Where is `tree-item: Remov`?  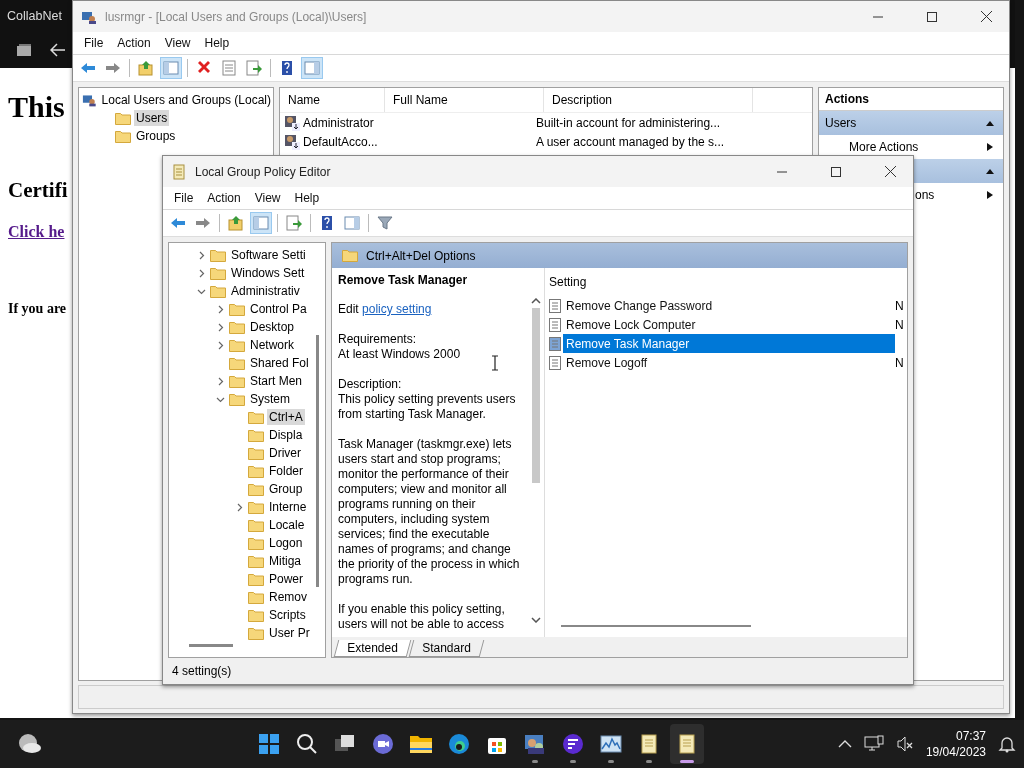
tree-item: Remov is located at coordinates (288, 597).